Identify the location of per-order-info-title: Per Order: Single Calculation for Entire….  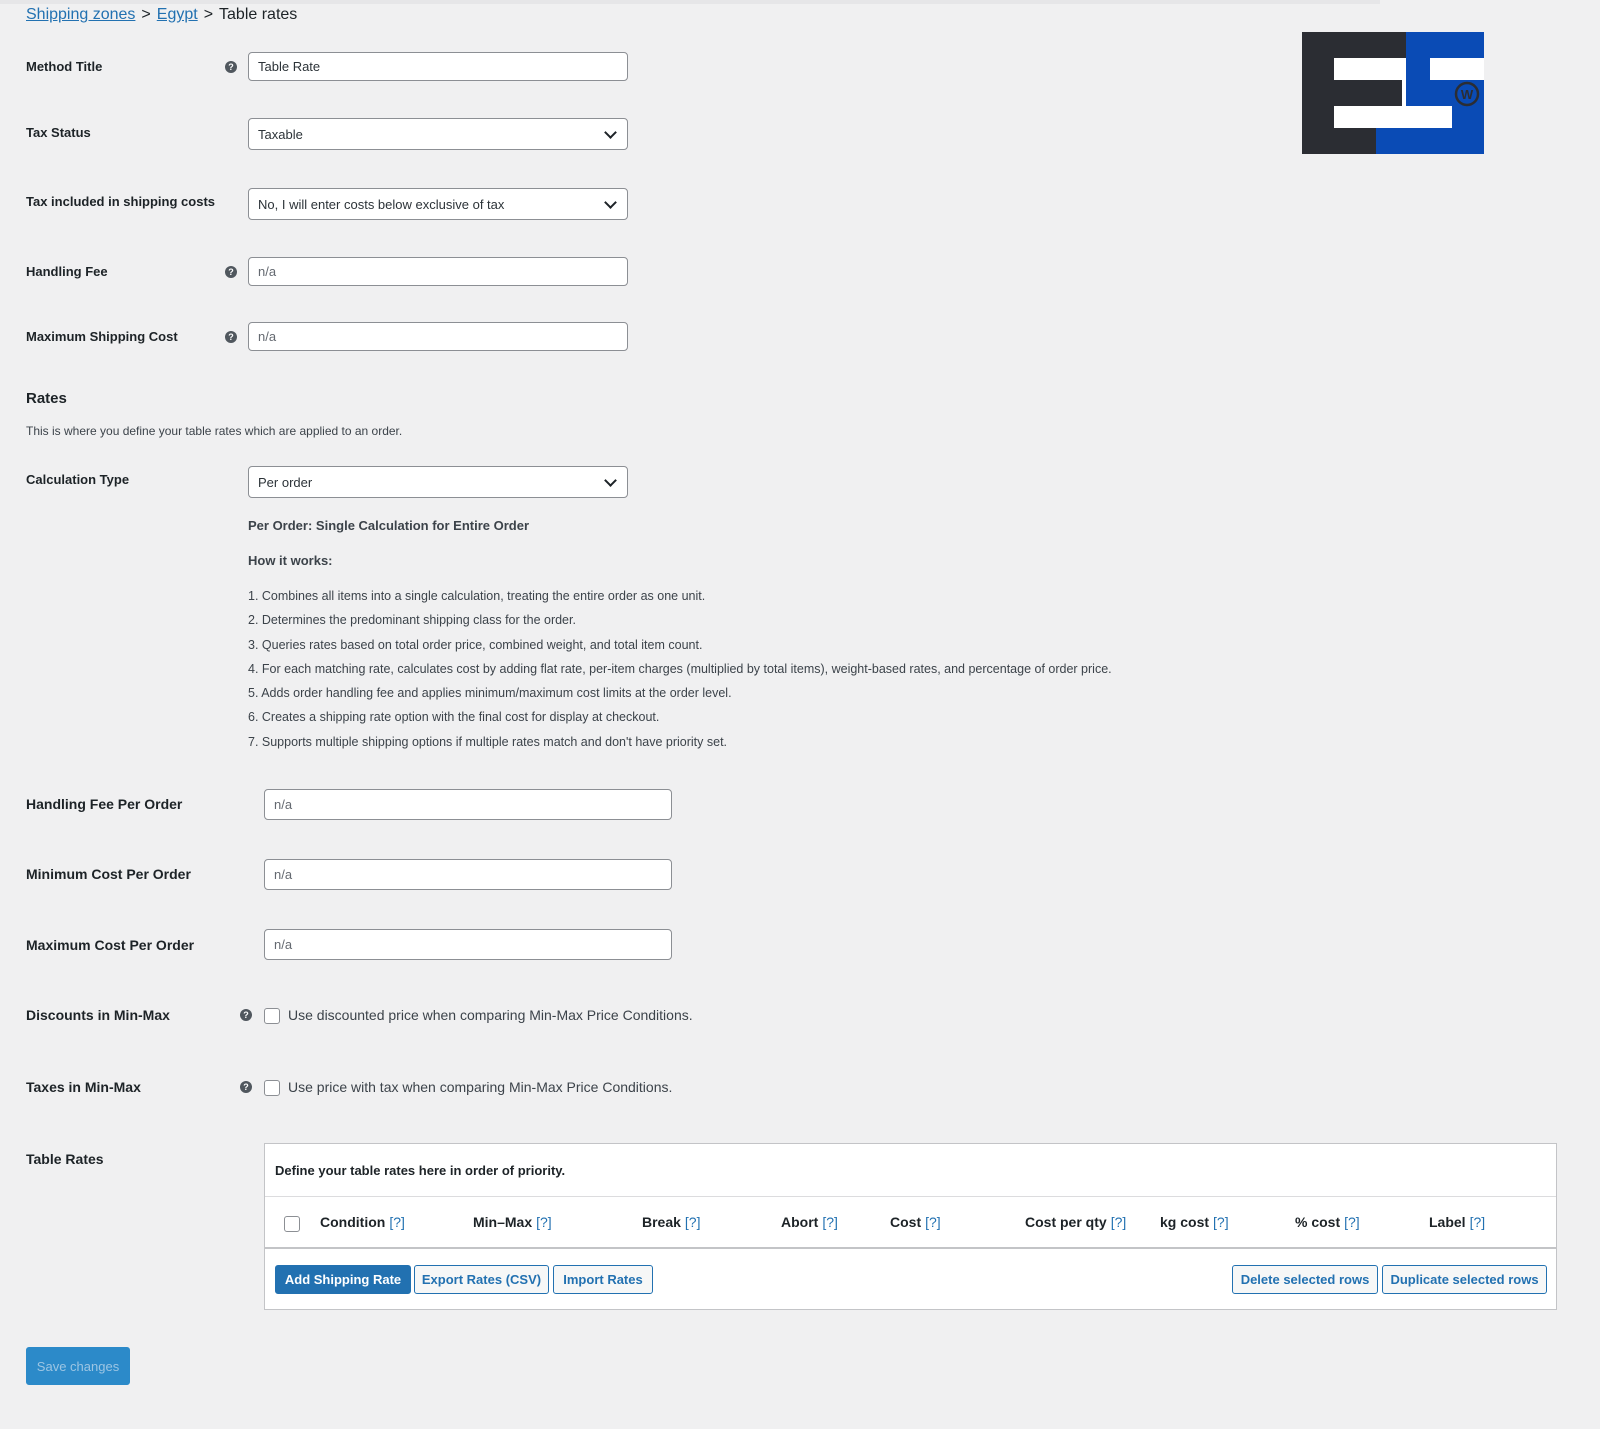
(389, 525).